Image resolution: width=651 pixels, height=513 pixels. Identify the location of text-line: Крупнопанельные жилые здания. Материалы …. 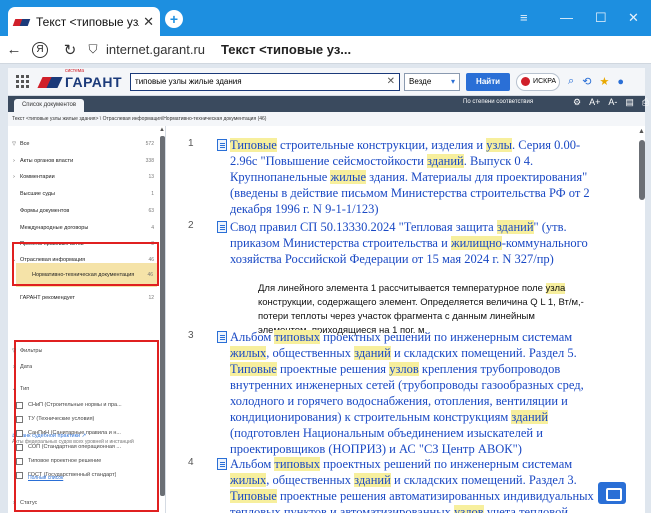
(420, 177).